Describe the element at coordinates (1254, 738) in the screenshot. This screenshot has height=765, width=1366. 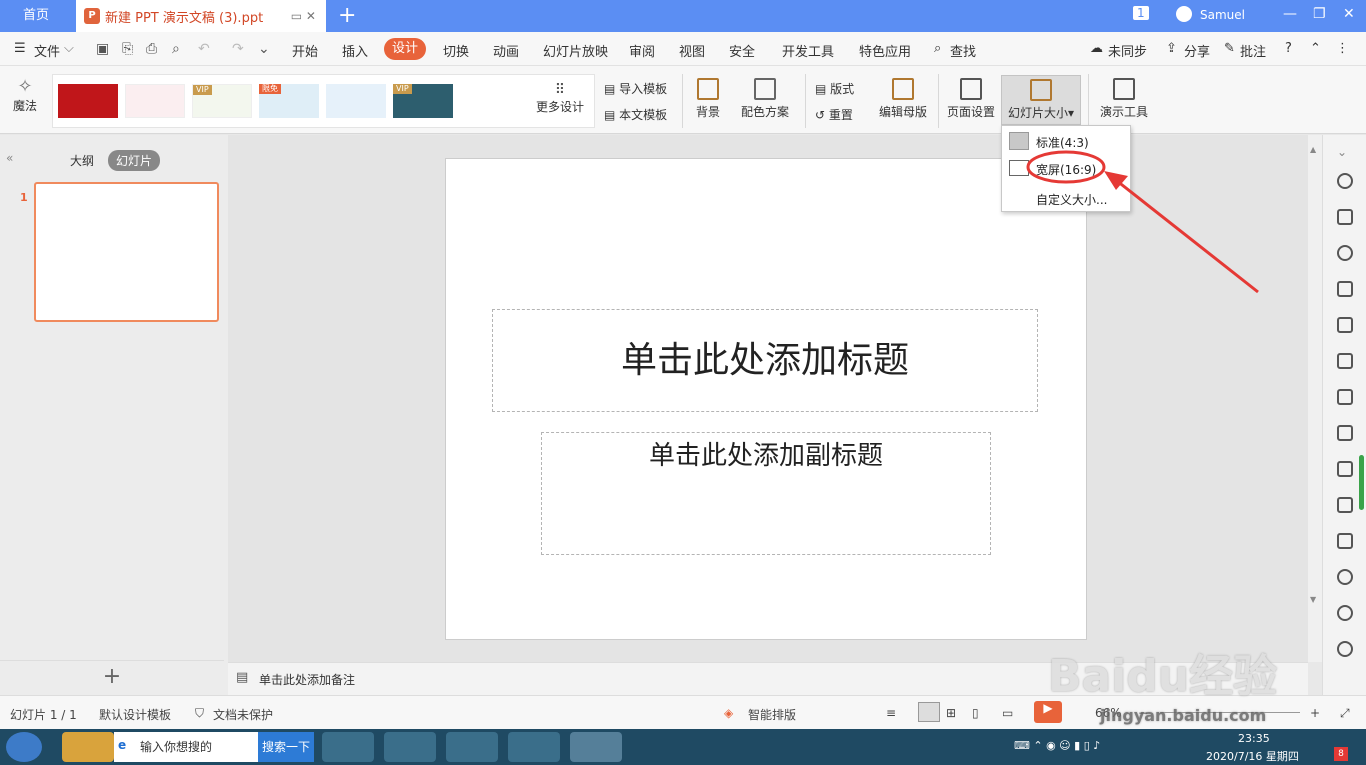
I see `clock-time: 23:35` at that location.